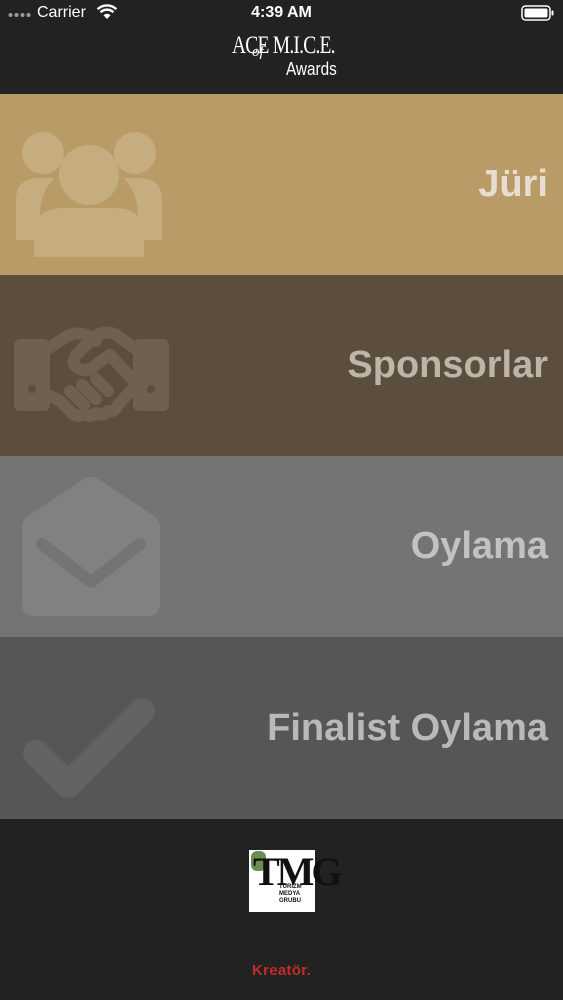 This screenshot has width=563, height=1000. I want to click on tmg-logo: TMG TURİZM MEDYA GRUBU, so click(296, 881).